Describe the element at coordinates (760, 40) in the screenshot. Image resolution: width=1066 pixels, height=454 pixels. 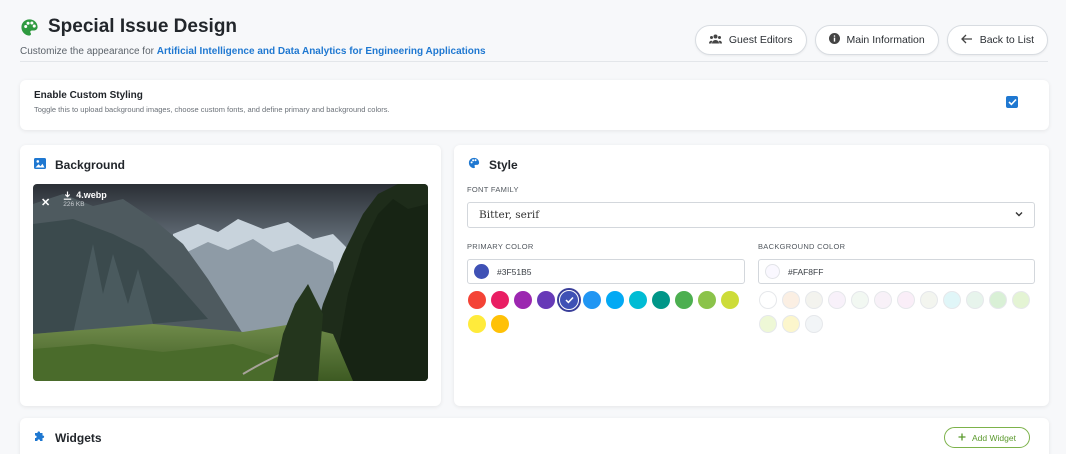
I see `guest-editors-label: Guest Editors` at that location.